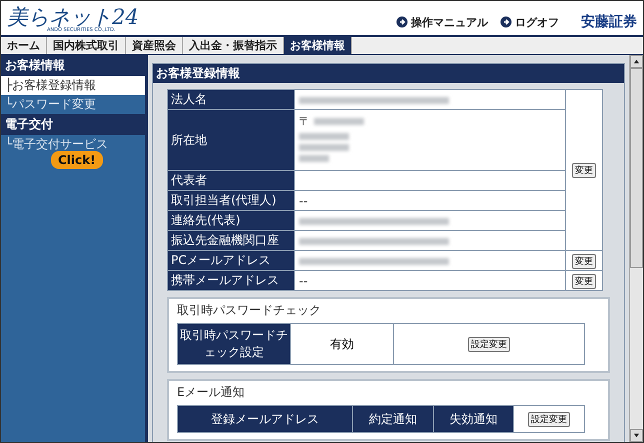  What do you see at coordinates (73, 144) in the screenshot?
I see `sidebar-item: └電子交付サービス` at bounding box center [73, 144].